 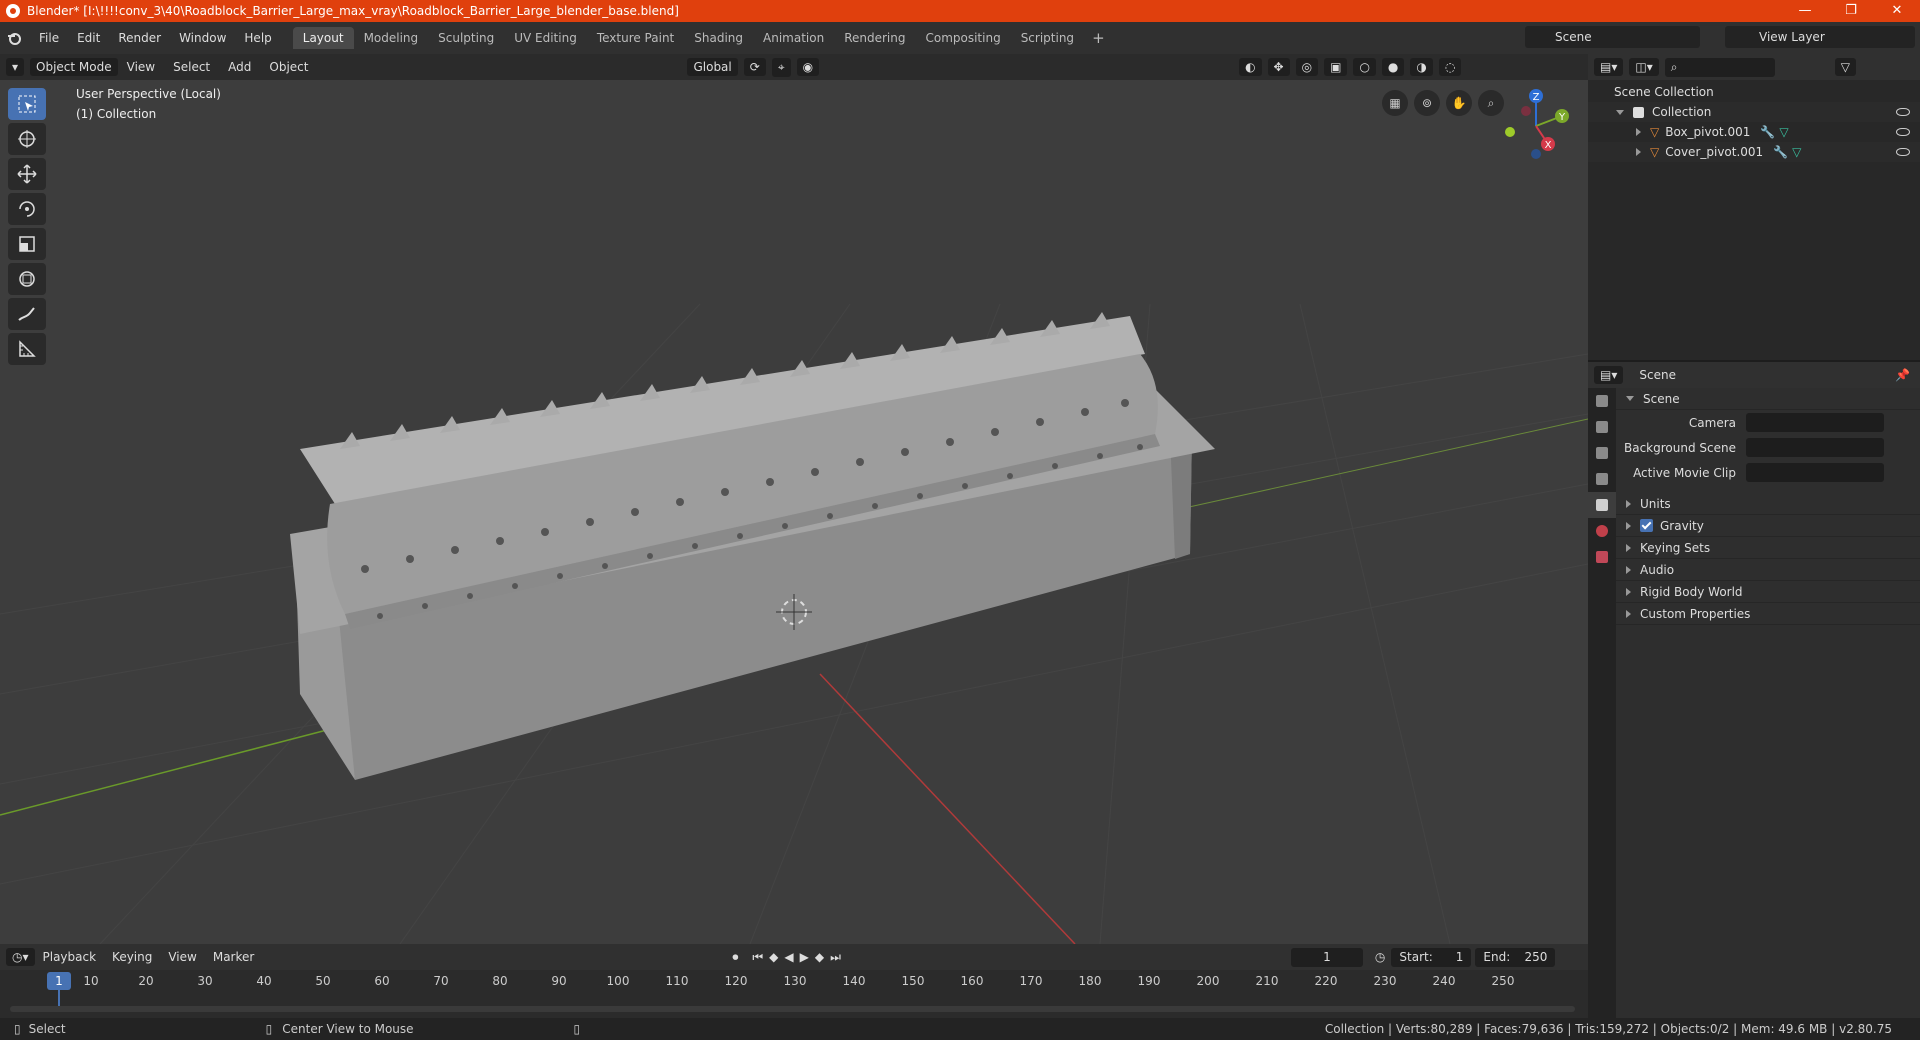 I want to click on camera-field, so click(x=1815, y=422).